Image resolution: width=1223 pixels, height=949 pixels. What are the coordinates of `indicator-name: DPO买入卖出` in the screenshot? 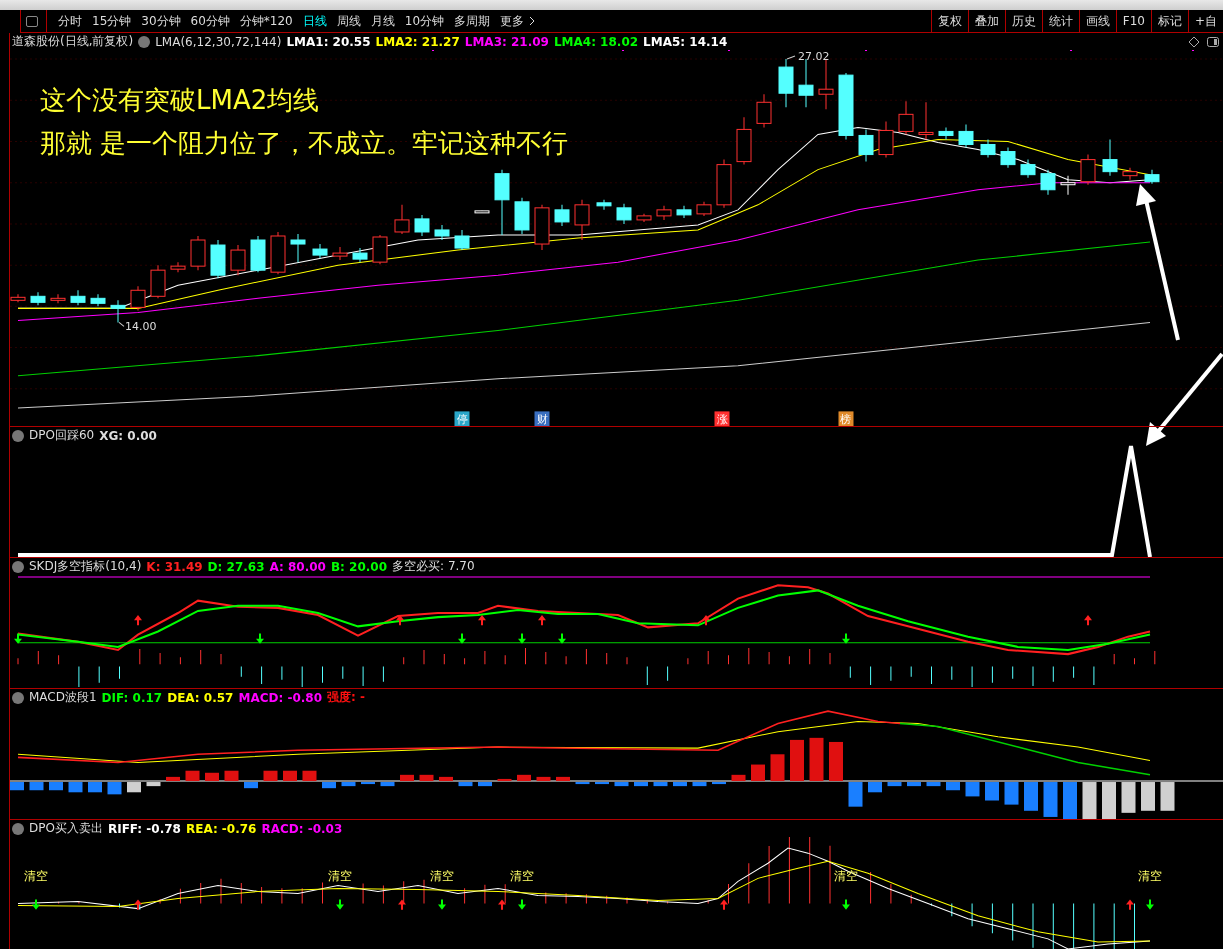 It's located at (66, 828).